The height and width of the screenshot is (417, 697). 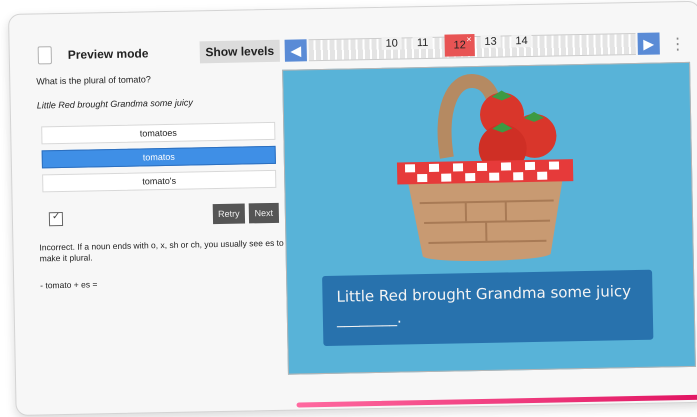 I want to click on level-item-13: 13, so click(x=490, y=41).